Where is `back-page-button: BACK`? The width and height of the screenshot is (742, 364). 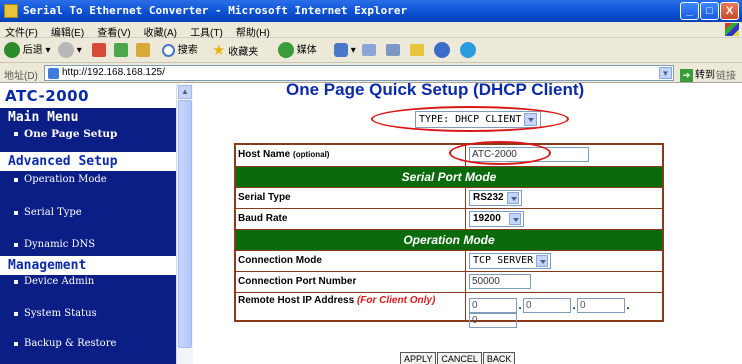 back-page-button: BACK is located at coordinates (499, 358).